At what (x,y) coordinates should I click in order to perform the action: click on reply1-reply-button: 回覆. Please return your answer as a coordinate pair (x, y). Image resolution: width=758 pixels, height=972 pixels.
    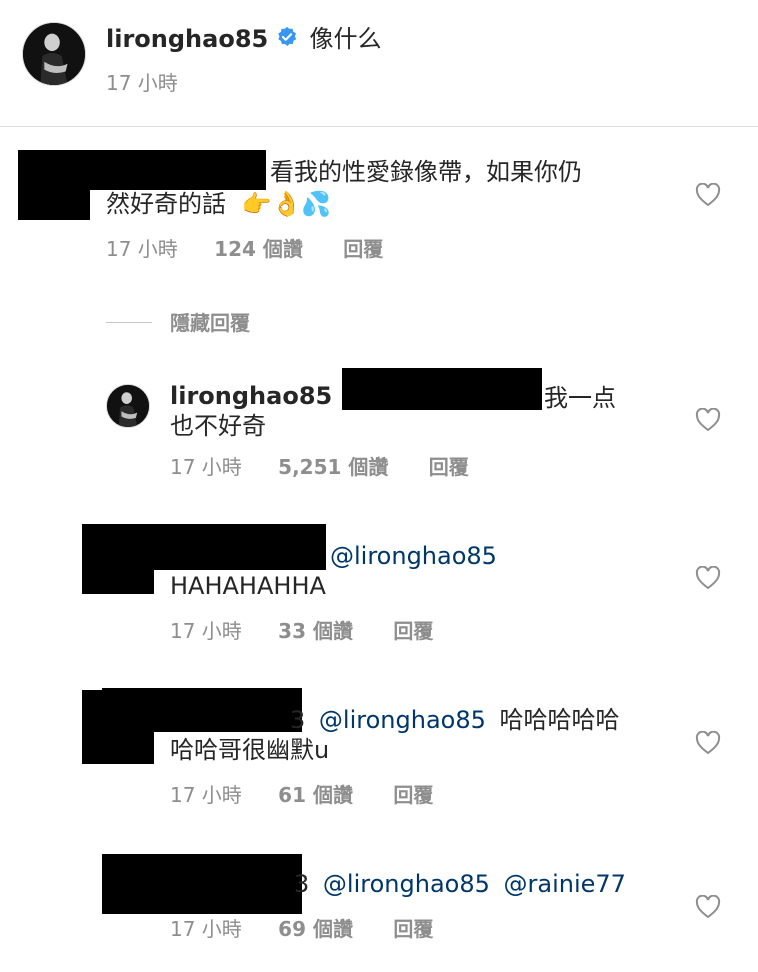
    Looking at the image, I should click on (449, 467).